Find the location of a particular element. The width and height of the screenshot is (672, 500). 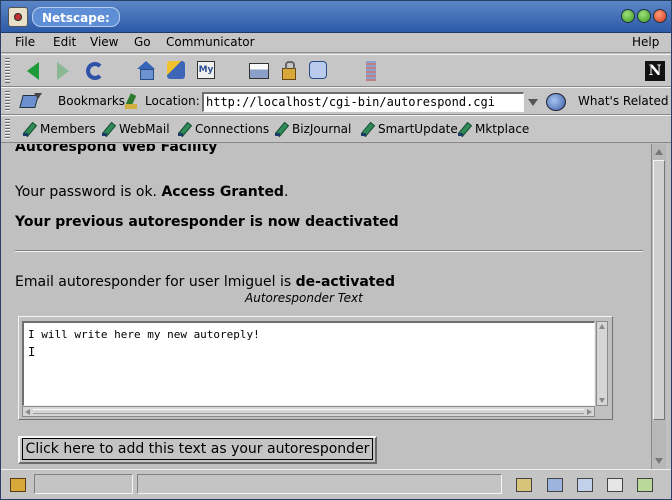

security-icon is located at coordinates (289, 71).